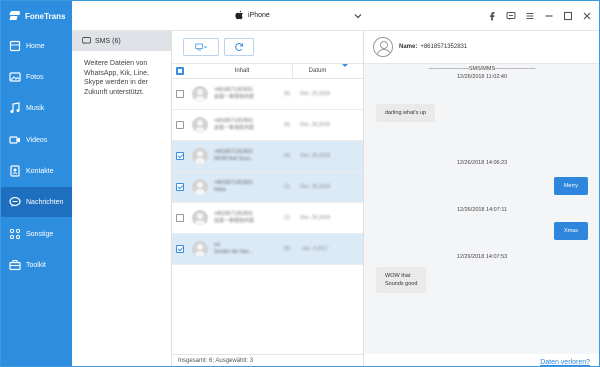 The width and height of the screenshot is (600, 367). I want to click on refresh-icon, so click(239, 46).